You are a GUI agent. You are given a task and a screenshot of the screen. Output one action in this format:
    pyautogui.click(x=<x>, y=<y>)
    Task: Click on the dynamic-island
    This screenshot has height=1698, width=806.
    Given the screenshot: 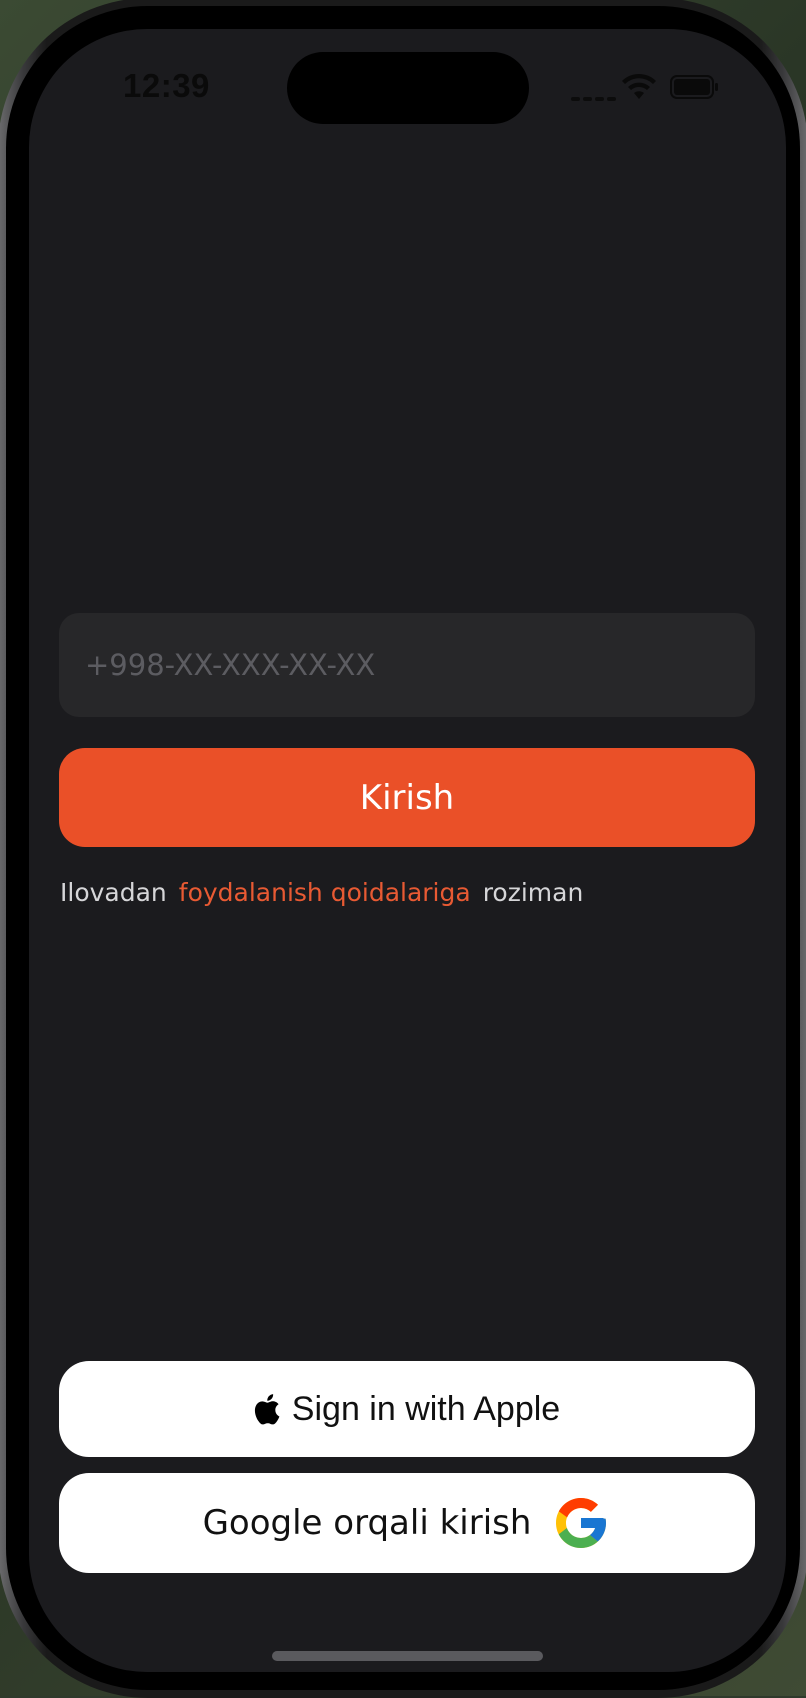 What is the action you would take?
    pyautogui.click(x=408, y=88)
    